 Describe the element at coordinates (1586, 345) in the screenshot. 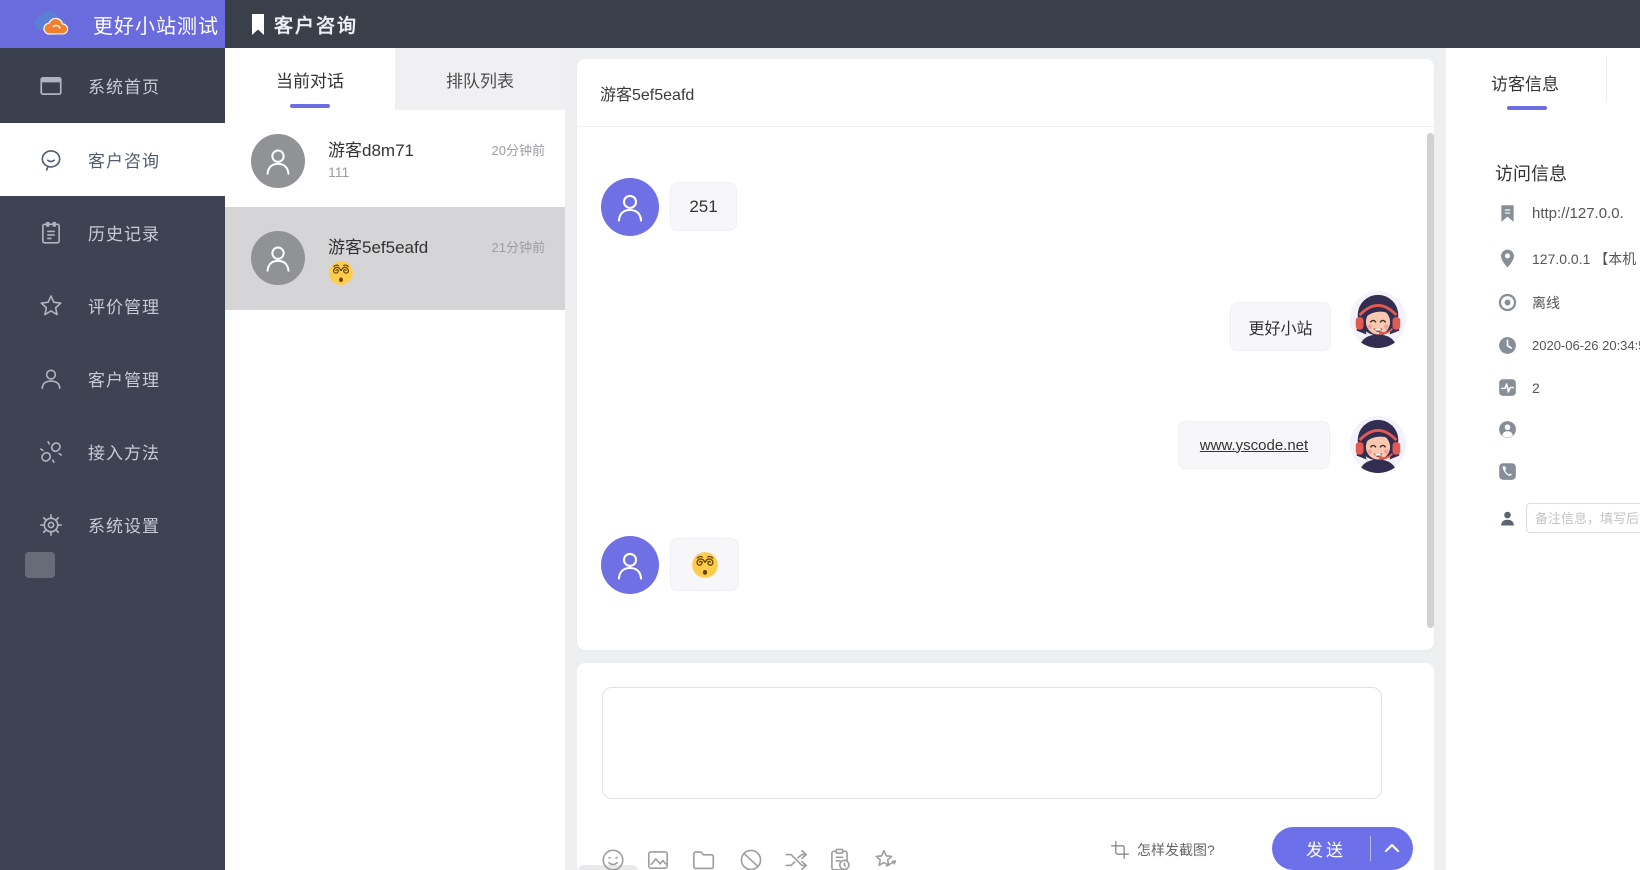

I see `visit-time-value: 2020-06-26 20:34:5` at that location.